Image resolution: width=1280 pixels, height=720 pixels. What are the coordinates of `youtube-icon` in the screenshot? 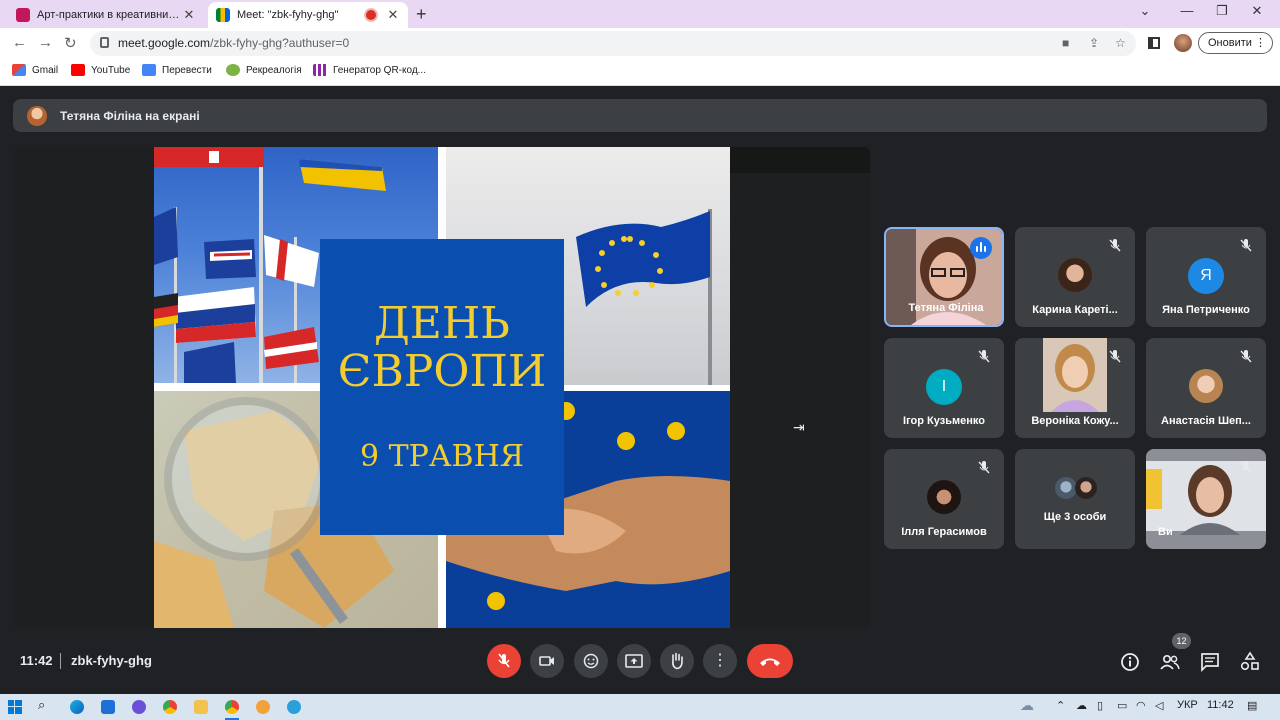 It's located at (78, 70).